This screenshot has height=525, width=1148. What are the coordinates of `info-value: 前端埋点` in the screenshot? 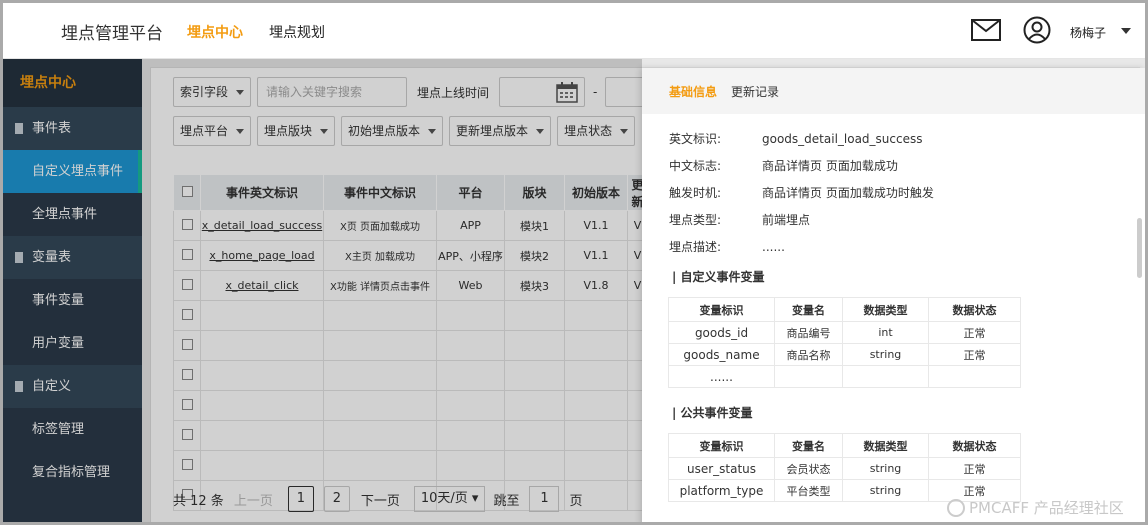 It's located at (786, 220).